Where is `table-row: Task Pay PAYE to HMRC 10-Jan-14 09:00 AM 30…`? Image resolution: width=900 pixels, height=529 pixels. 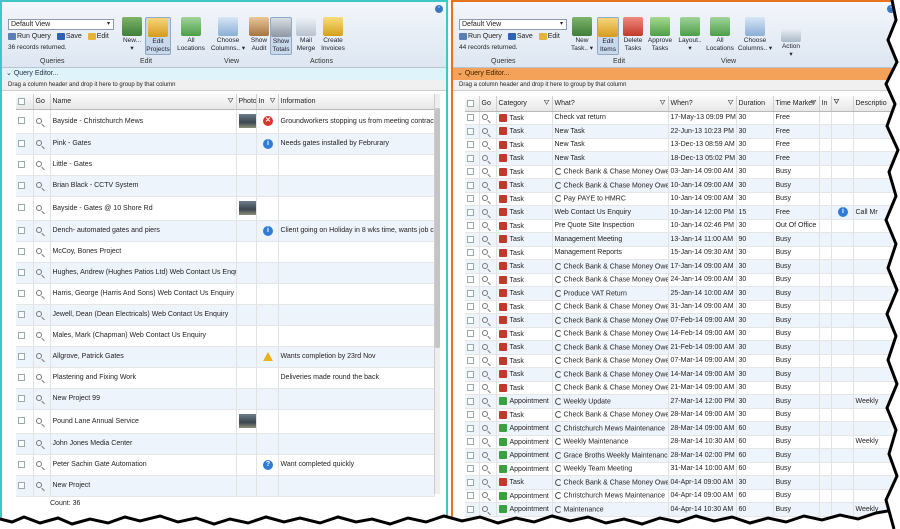 table-row: Task Pay PAYE to HMRC 10-Jan-14 09:00 AM 30… is located at coordinates (681, 199).